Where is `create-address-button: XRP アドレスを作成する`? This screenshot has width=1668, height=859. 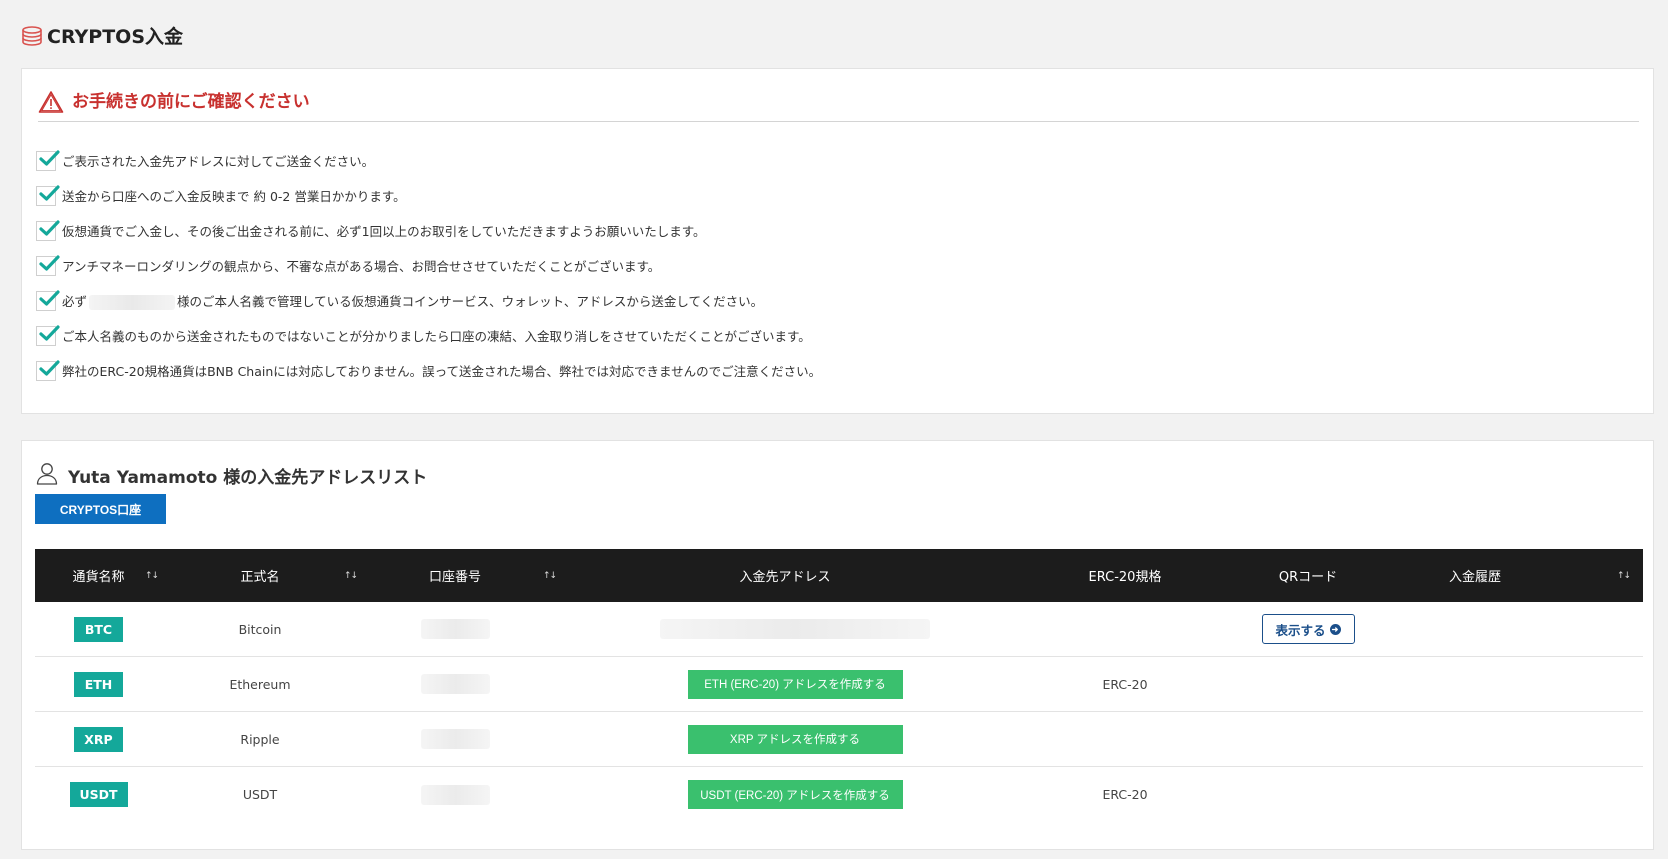
create-address-button: XRP アドレスを作成する is located at coordinates (795, 739).